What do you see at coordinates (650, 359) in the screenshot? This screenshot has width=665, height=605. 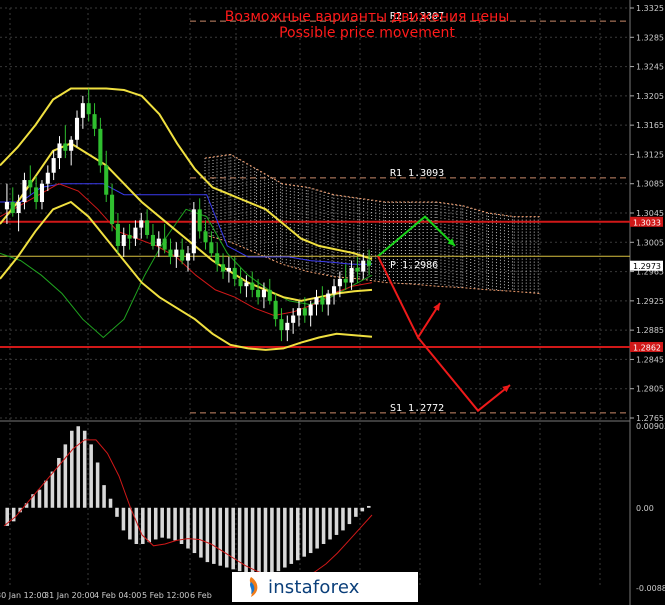 I see `price-tick-label: 1.2845` at bounding box center [650, 359].